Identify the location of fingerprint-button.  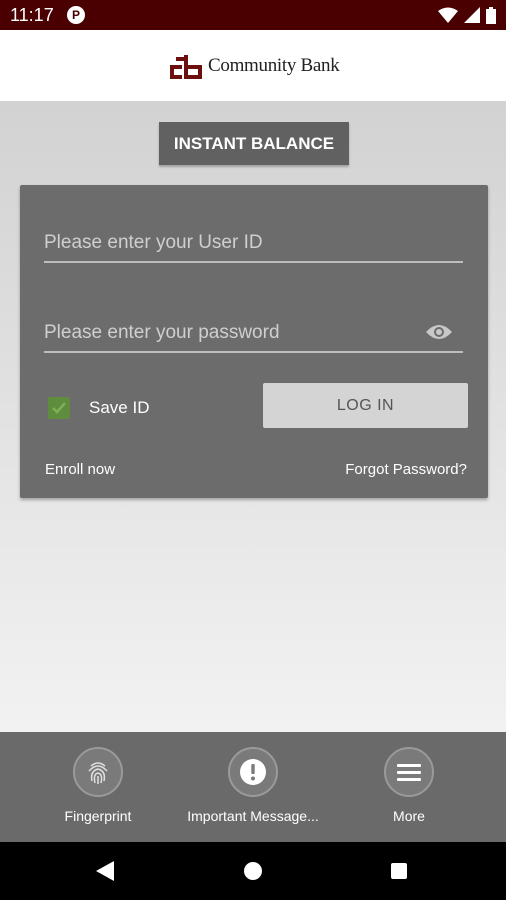
(98, 772).